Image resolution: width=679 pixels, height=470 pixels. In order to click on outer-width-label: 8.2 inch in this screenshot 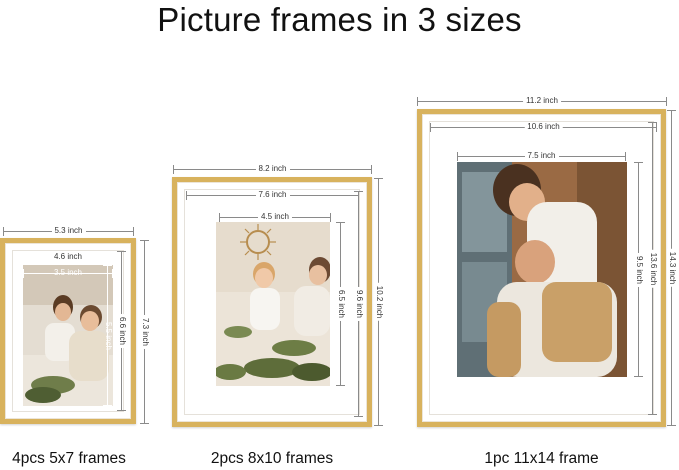, I will do `click(272, 169)`.